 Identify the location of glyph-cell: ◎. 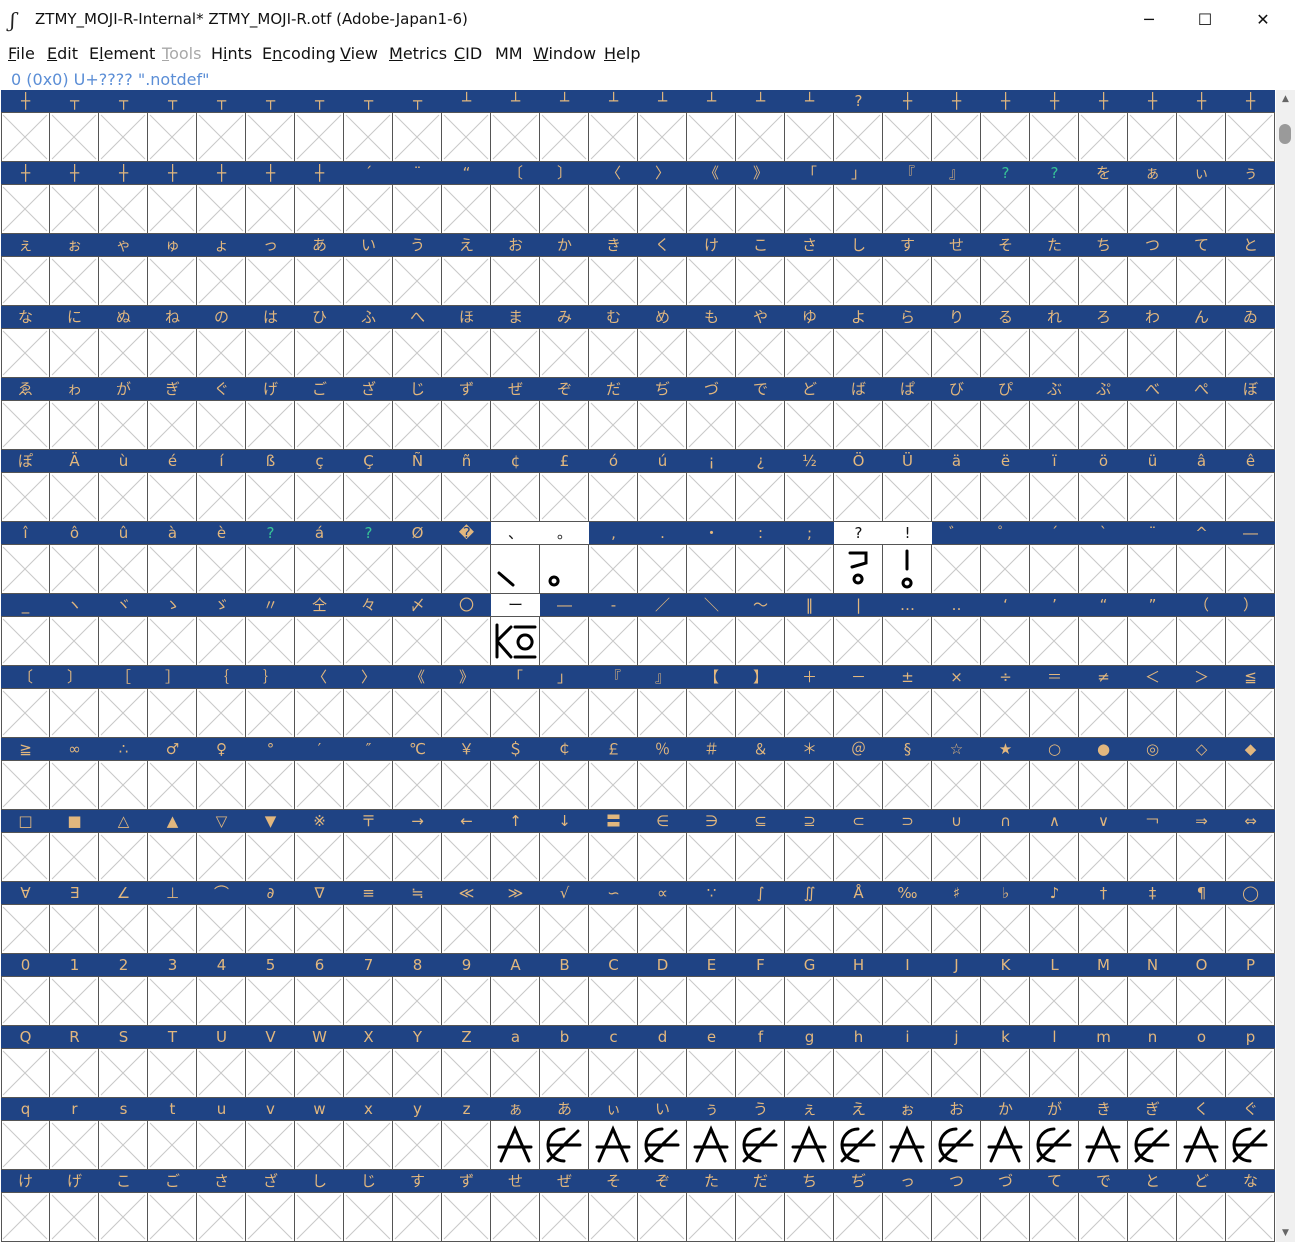
(1152, 774).